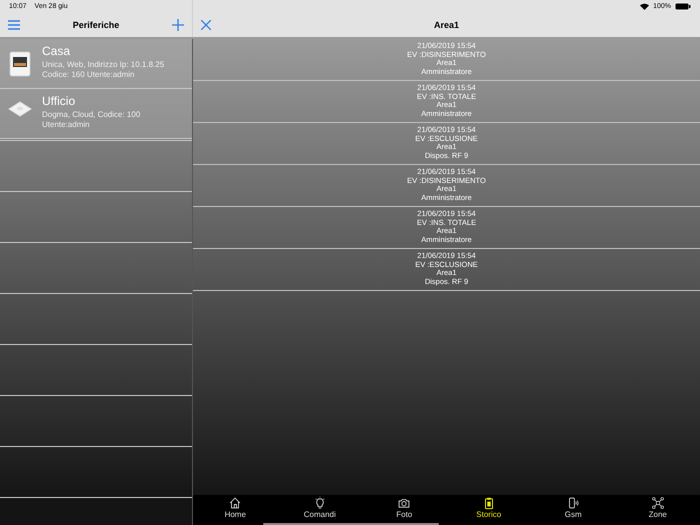  I want to click on tab-button: Foto, so click(404, 510).